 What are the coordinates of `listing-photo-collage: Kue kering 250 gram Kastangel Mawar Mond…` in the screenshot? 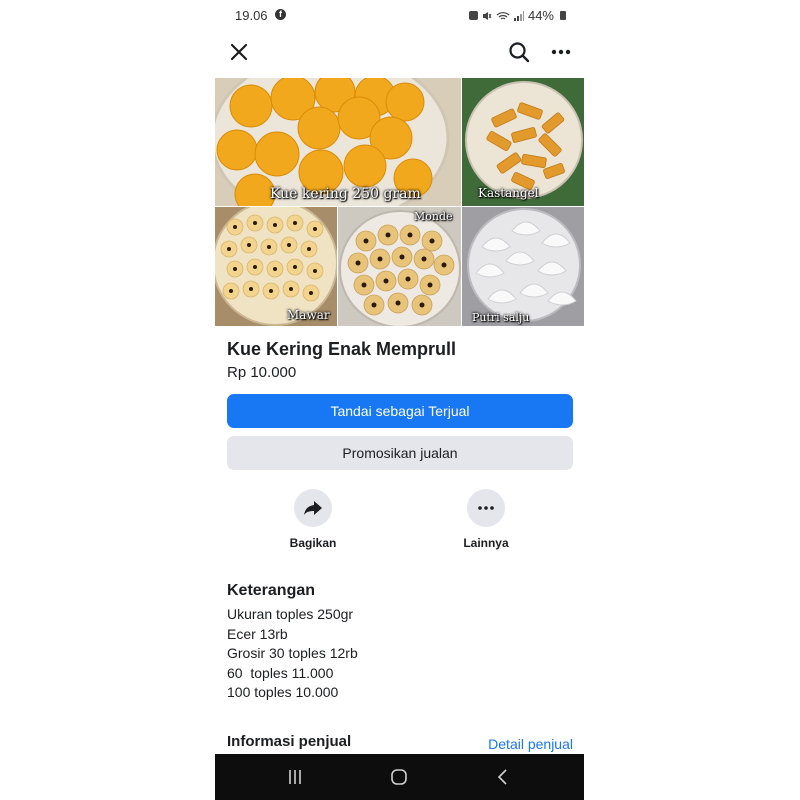 It's located at (399, 202).